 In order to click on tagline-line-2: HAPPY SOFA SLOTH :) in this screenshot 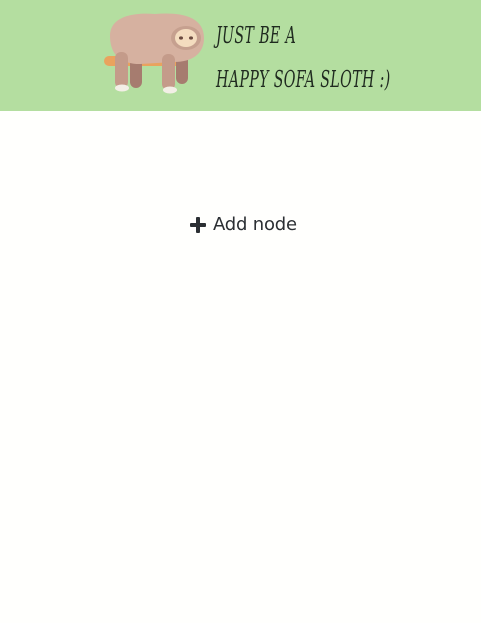, I will do `click(303, 80)`.